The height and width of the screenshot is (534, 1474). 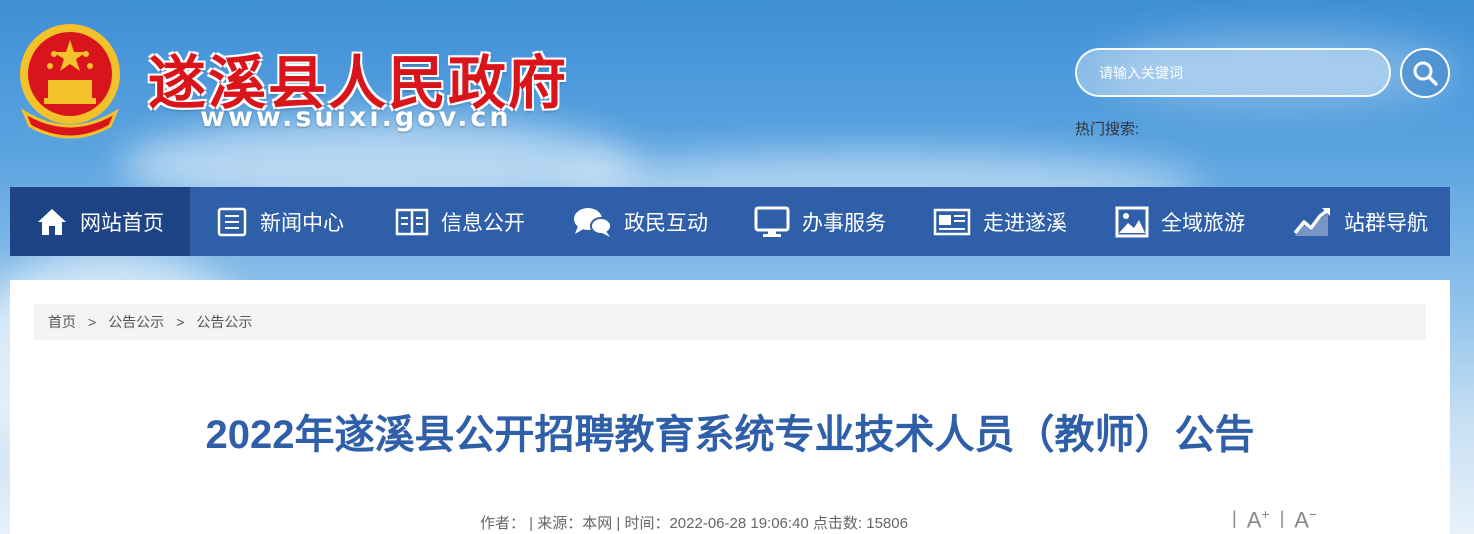 I want to click on nav-item-interaction: 政民互动, so click(x=640, y=221).